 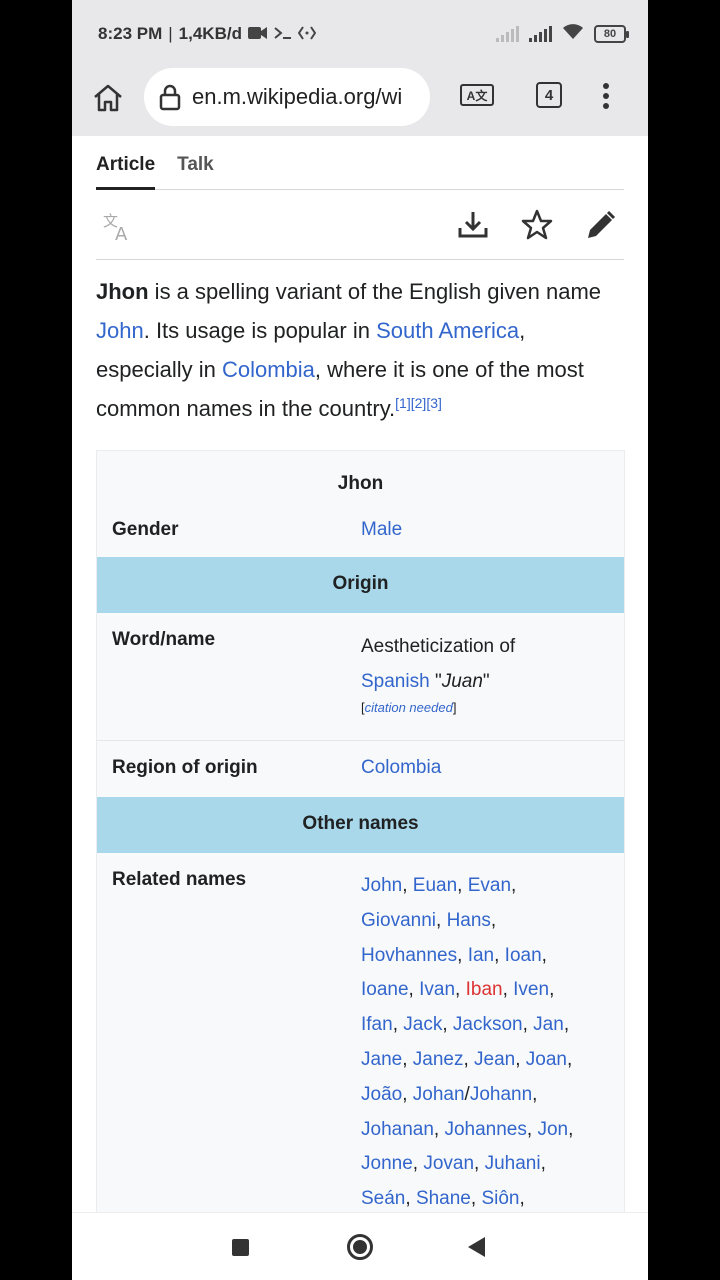 I want to click on related-names-line: João, Johan/Johann,, so click(x=486, y=1095).